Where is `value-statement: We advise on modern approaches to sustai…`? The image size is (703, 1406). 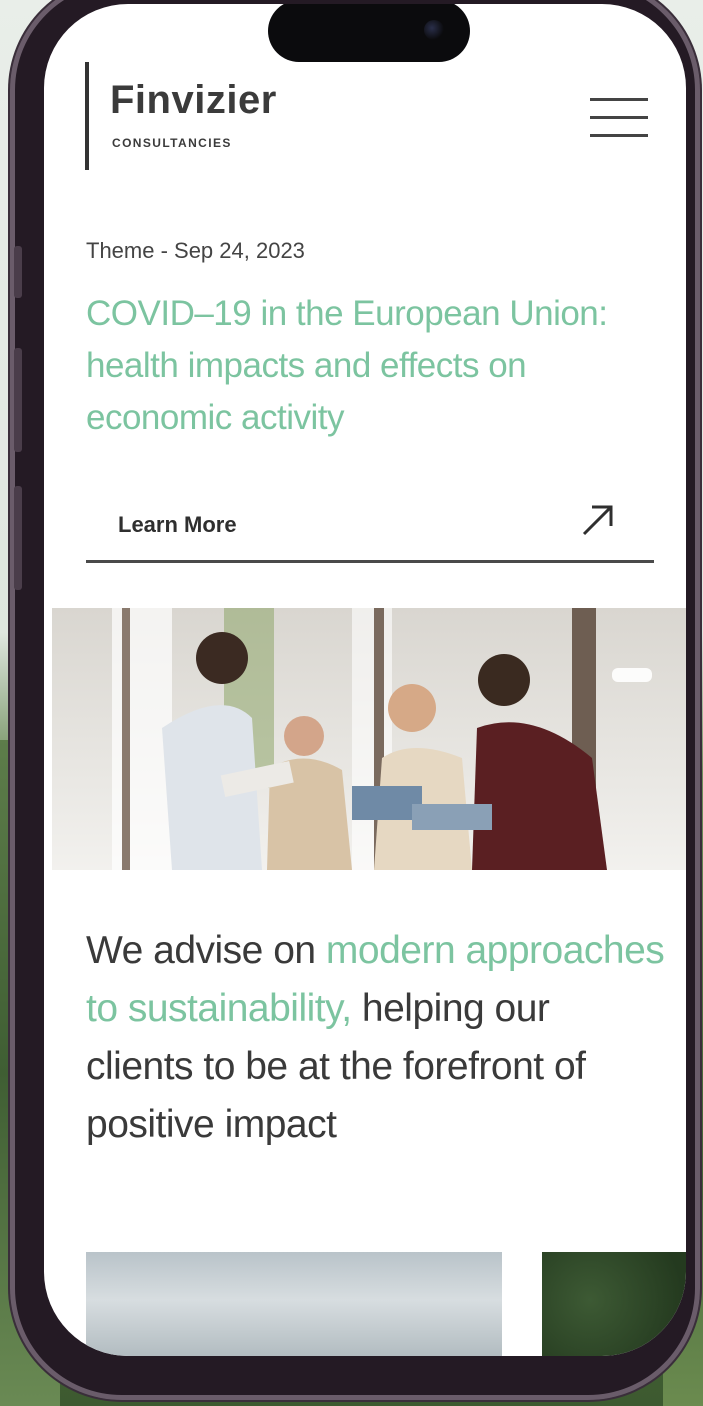
value-statement: We advise on modern approaches to sustai… is located at coordinates (376, 1038).